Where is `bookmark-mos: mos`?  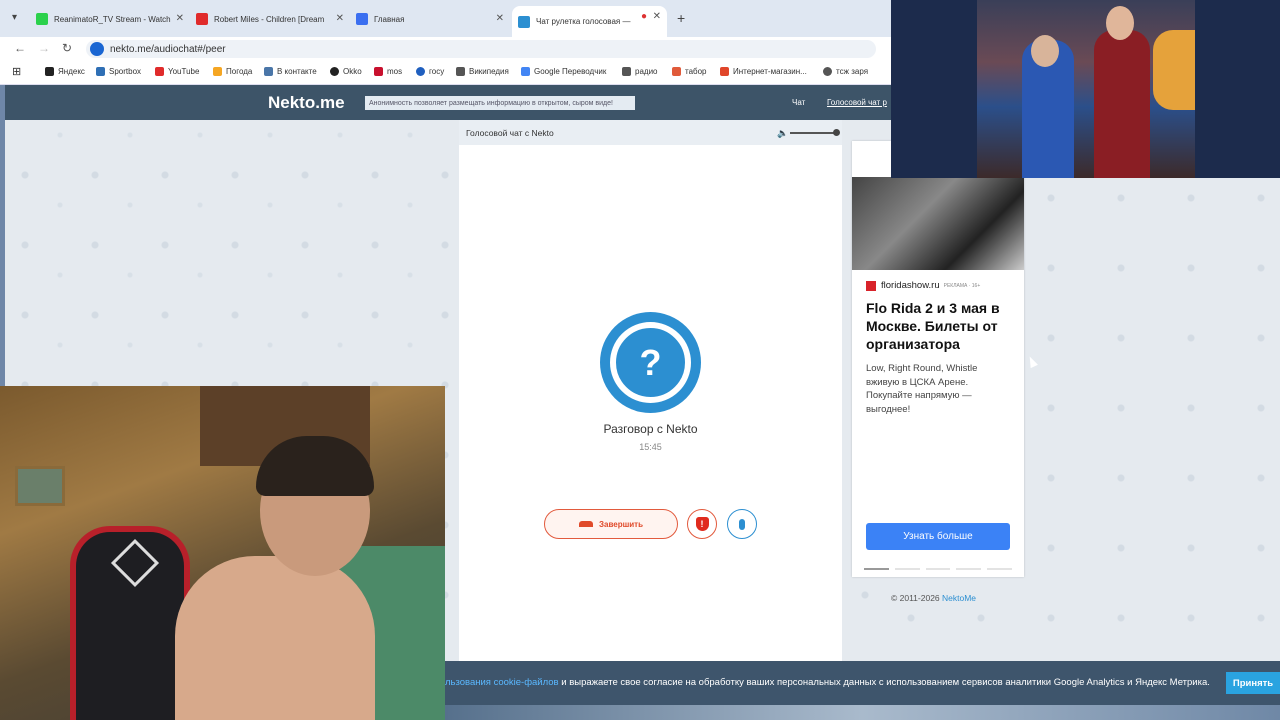 bookmark-mos: mos is located at coordinates (388, 71).